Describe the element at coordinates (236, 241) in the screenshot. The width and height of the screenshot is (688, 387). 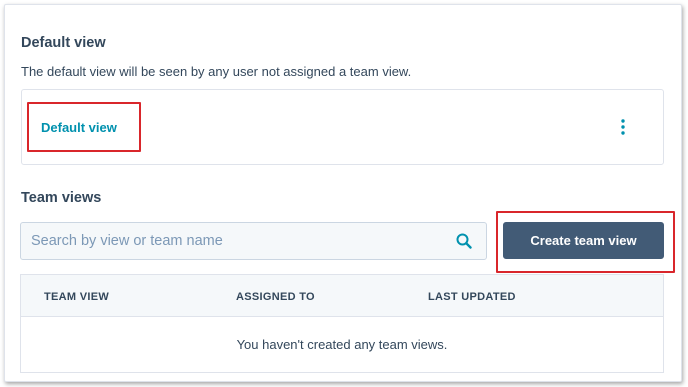
I see `search-input` at that location.